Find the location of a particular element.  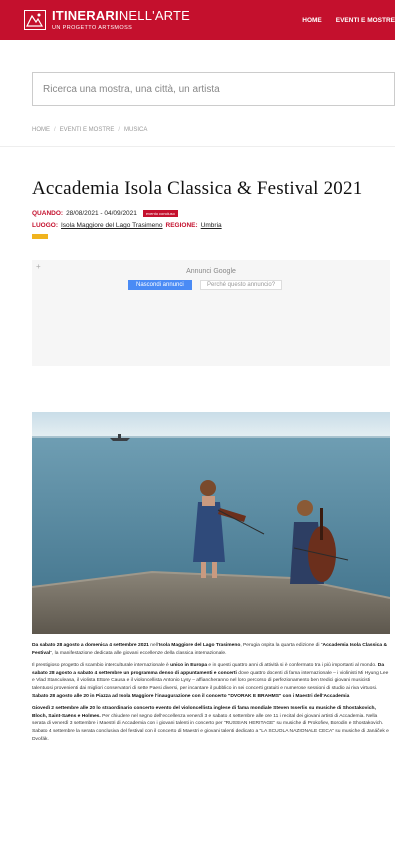

nav-item-home: HOME is located at coordinates (312, 20).